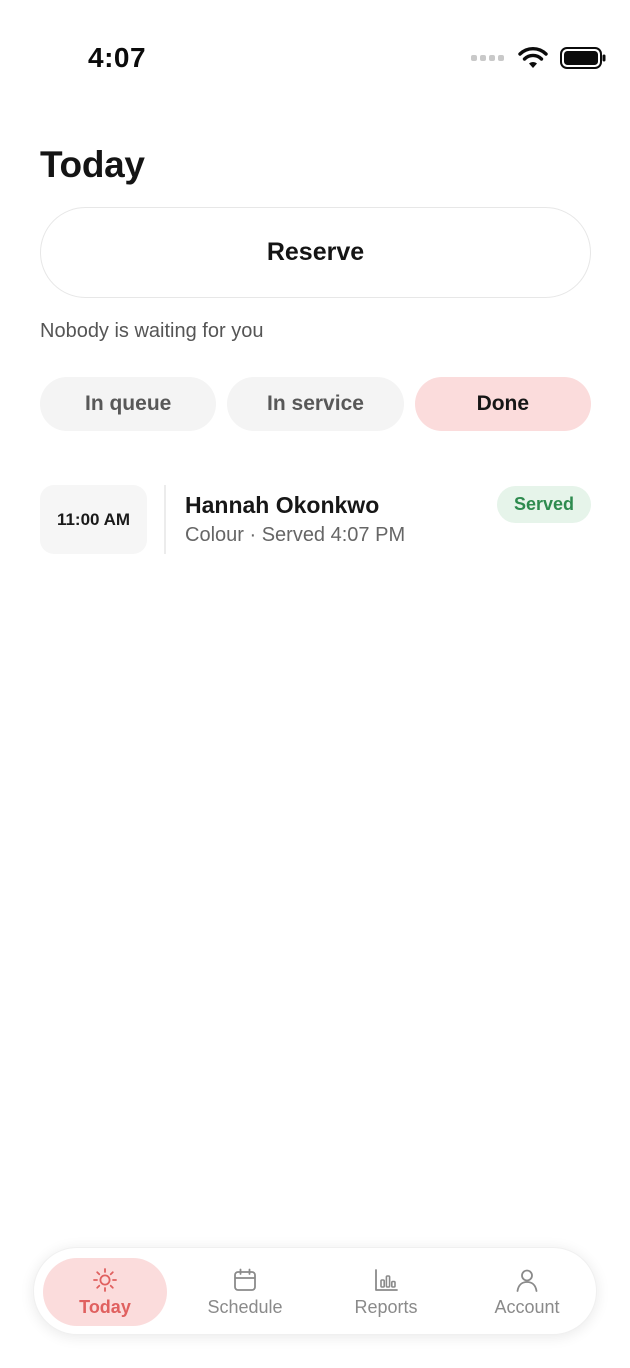 Image resolution: width=630 pixels, height=1368 pixels. What do you see at coordinates (245, 1292) in the screenshot?
I see `nav-item-schedule: Schedule` at bounding box center [245, 1292].